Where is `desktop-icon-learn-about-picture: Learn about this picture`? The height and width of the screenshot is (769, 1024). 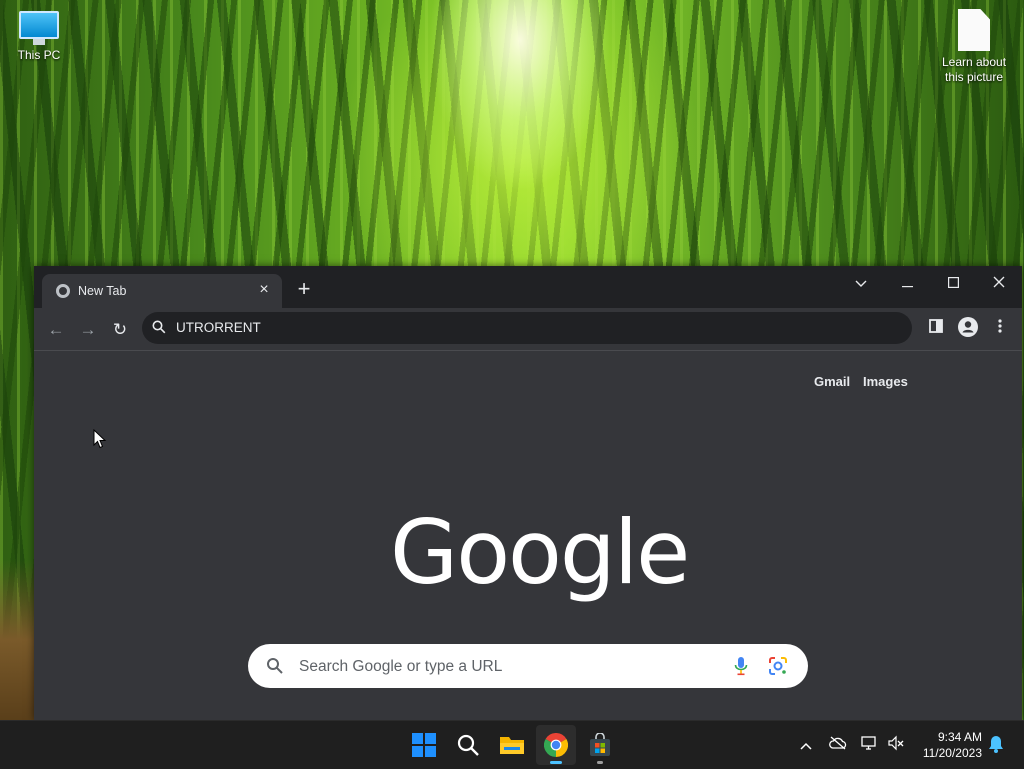
desktop-icon-learn-about-picture: Learn about this picture is located at coordinates (974, 47).